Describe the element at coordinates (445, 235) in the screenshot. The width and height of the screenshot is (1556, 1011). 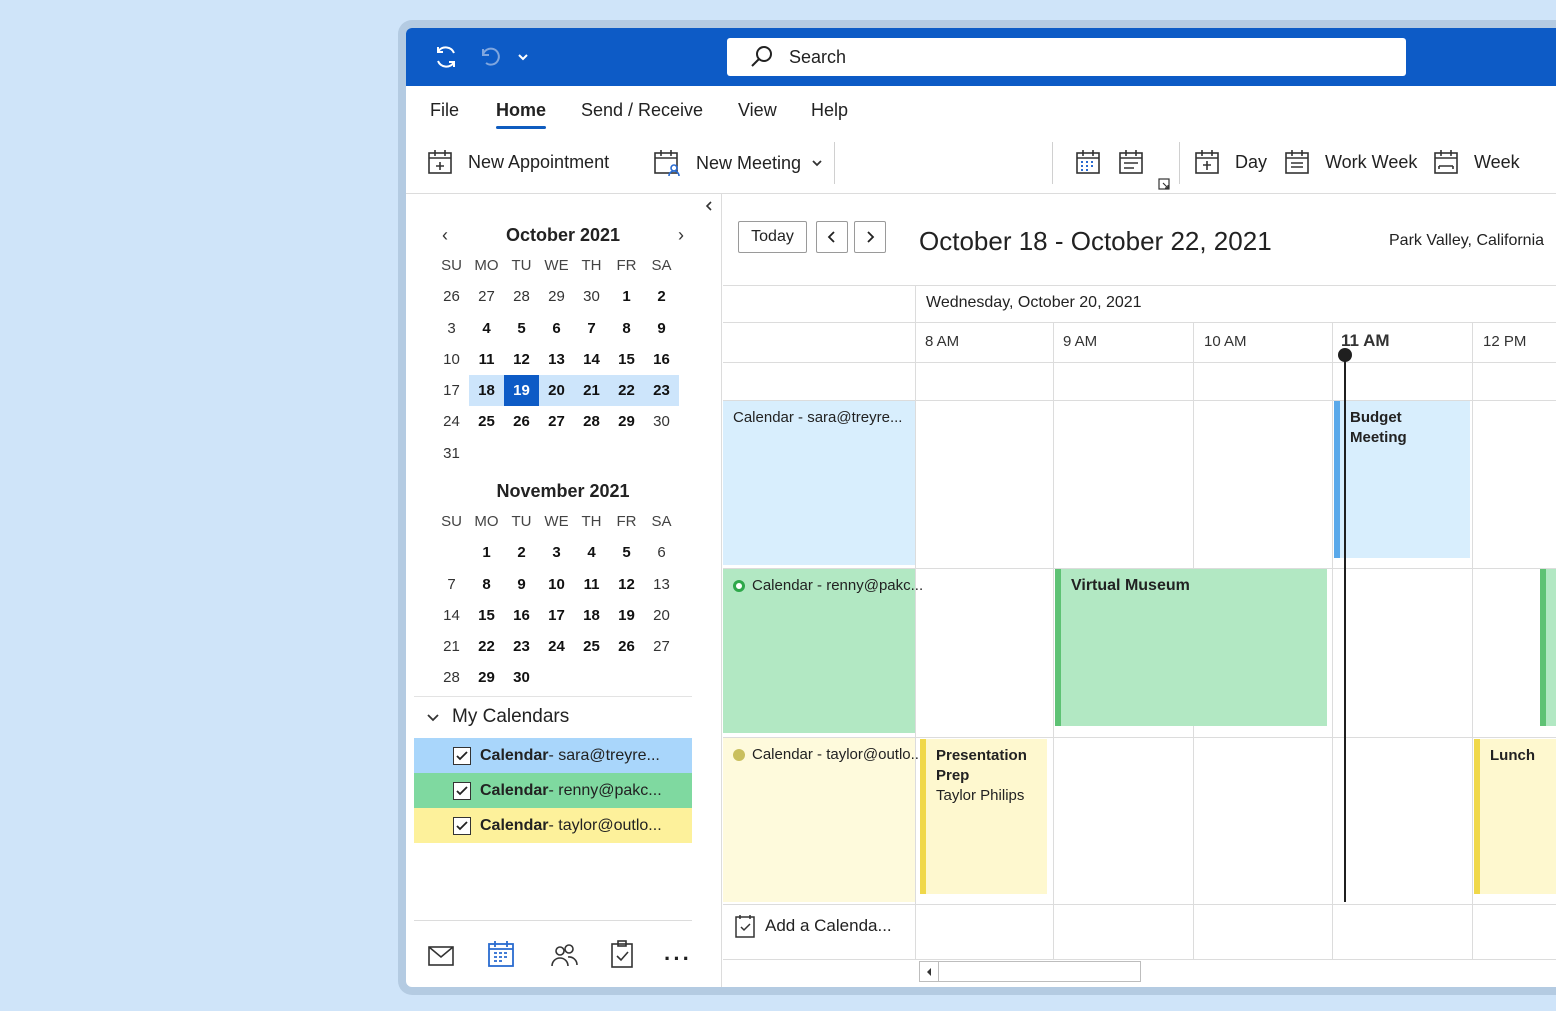
I see `previous-month-icon: ‹` at that location.